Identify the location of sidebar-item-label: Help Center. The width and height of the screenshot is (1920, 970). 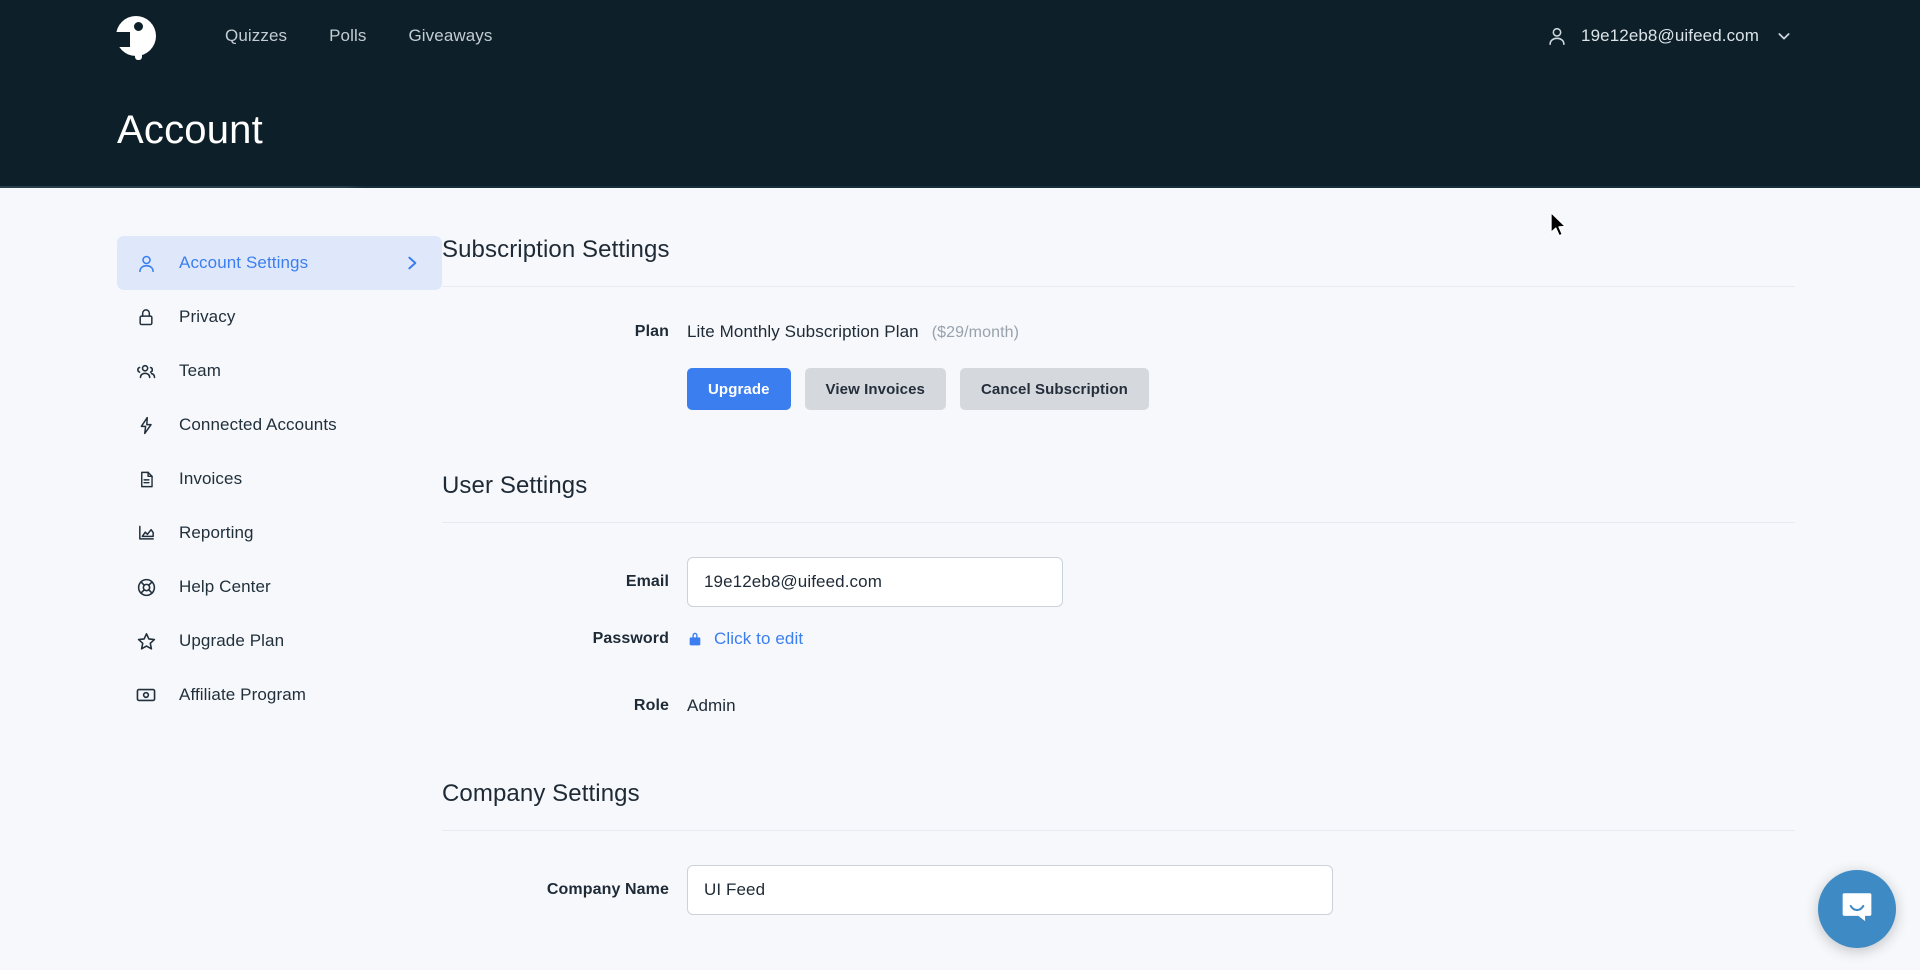
(225, 586).